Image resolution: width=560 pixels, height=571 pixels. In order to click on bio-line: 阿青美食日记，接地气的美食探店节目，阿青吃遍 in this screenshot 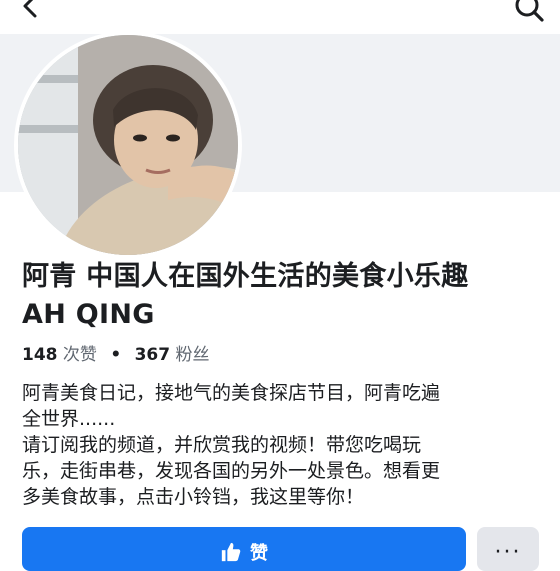, I will do `click(231, 393)`.